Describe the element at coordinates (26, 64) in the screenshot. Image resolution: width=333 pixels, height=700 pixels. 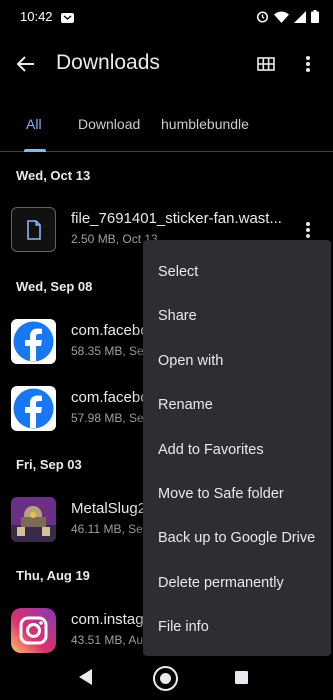
I see `back-arrow-icon` at that location.